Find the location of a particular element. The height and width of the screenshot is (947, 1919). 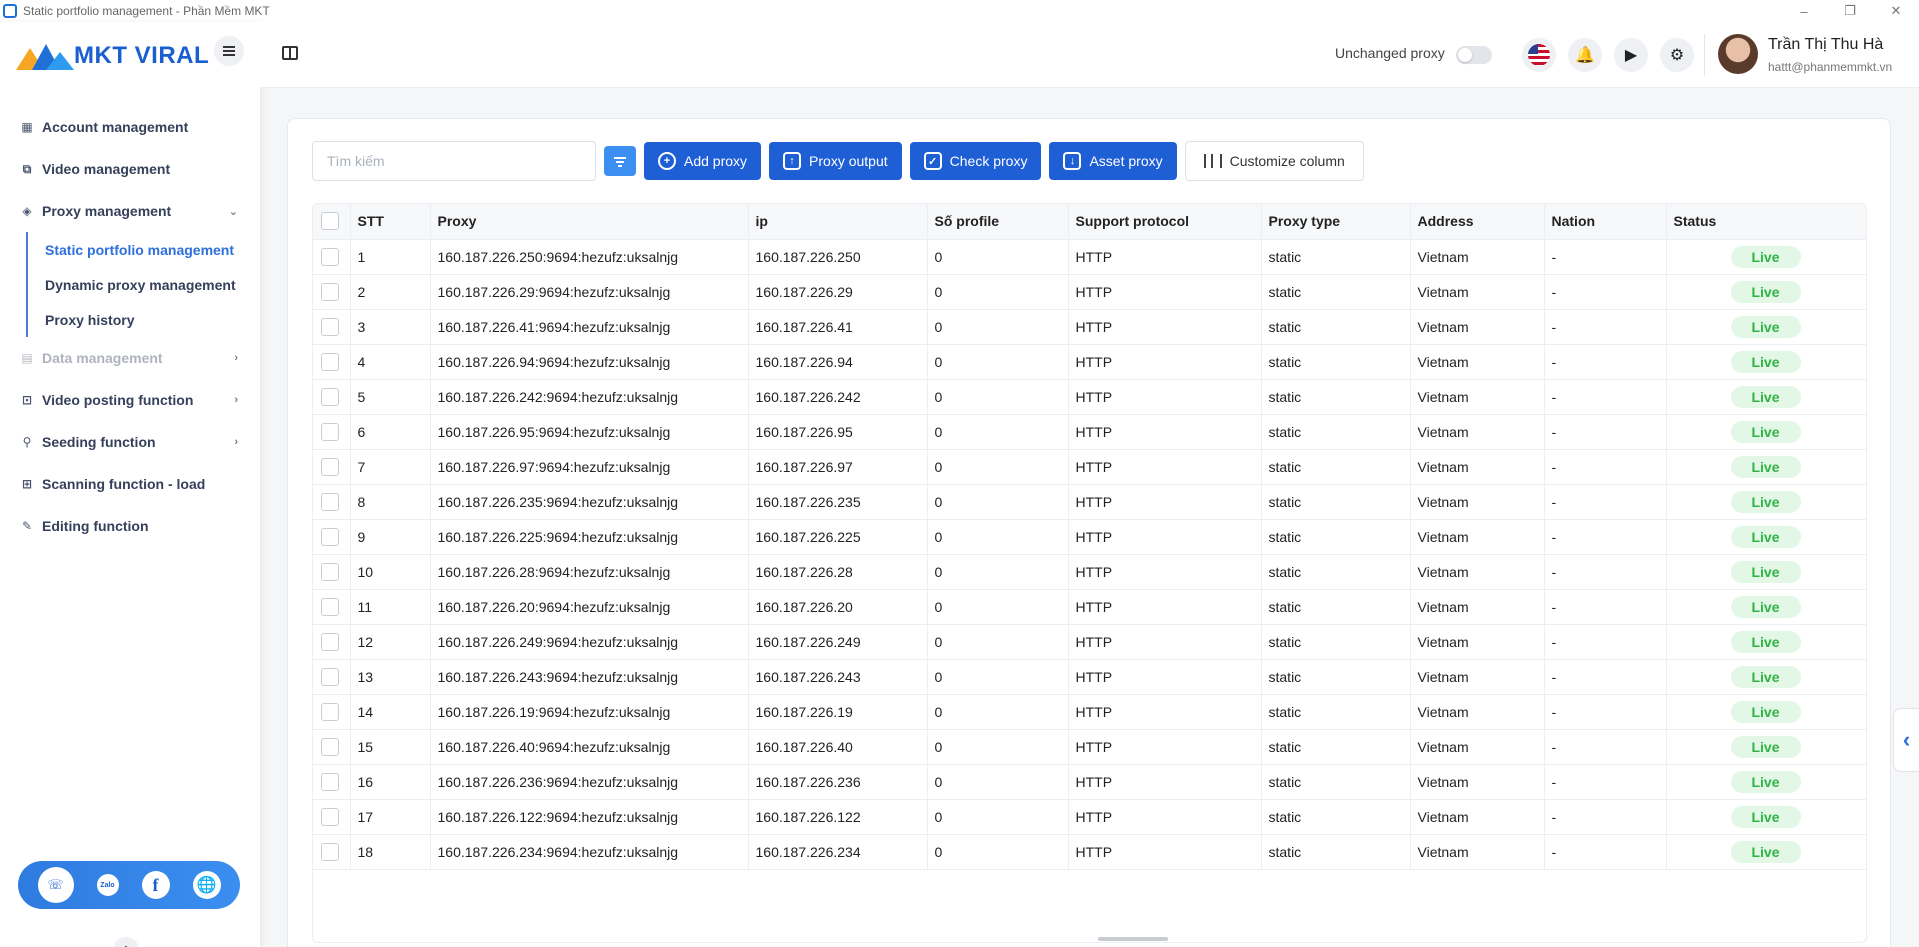

row-select-cell is located at coordinates (332, 327).